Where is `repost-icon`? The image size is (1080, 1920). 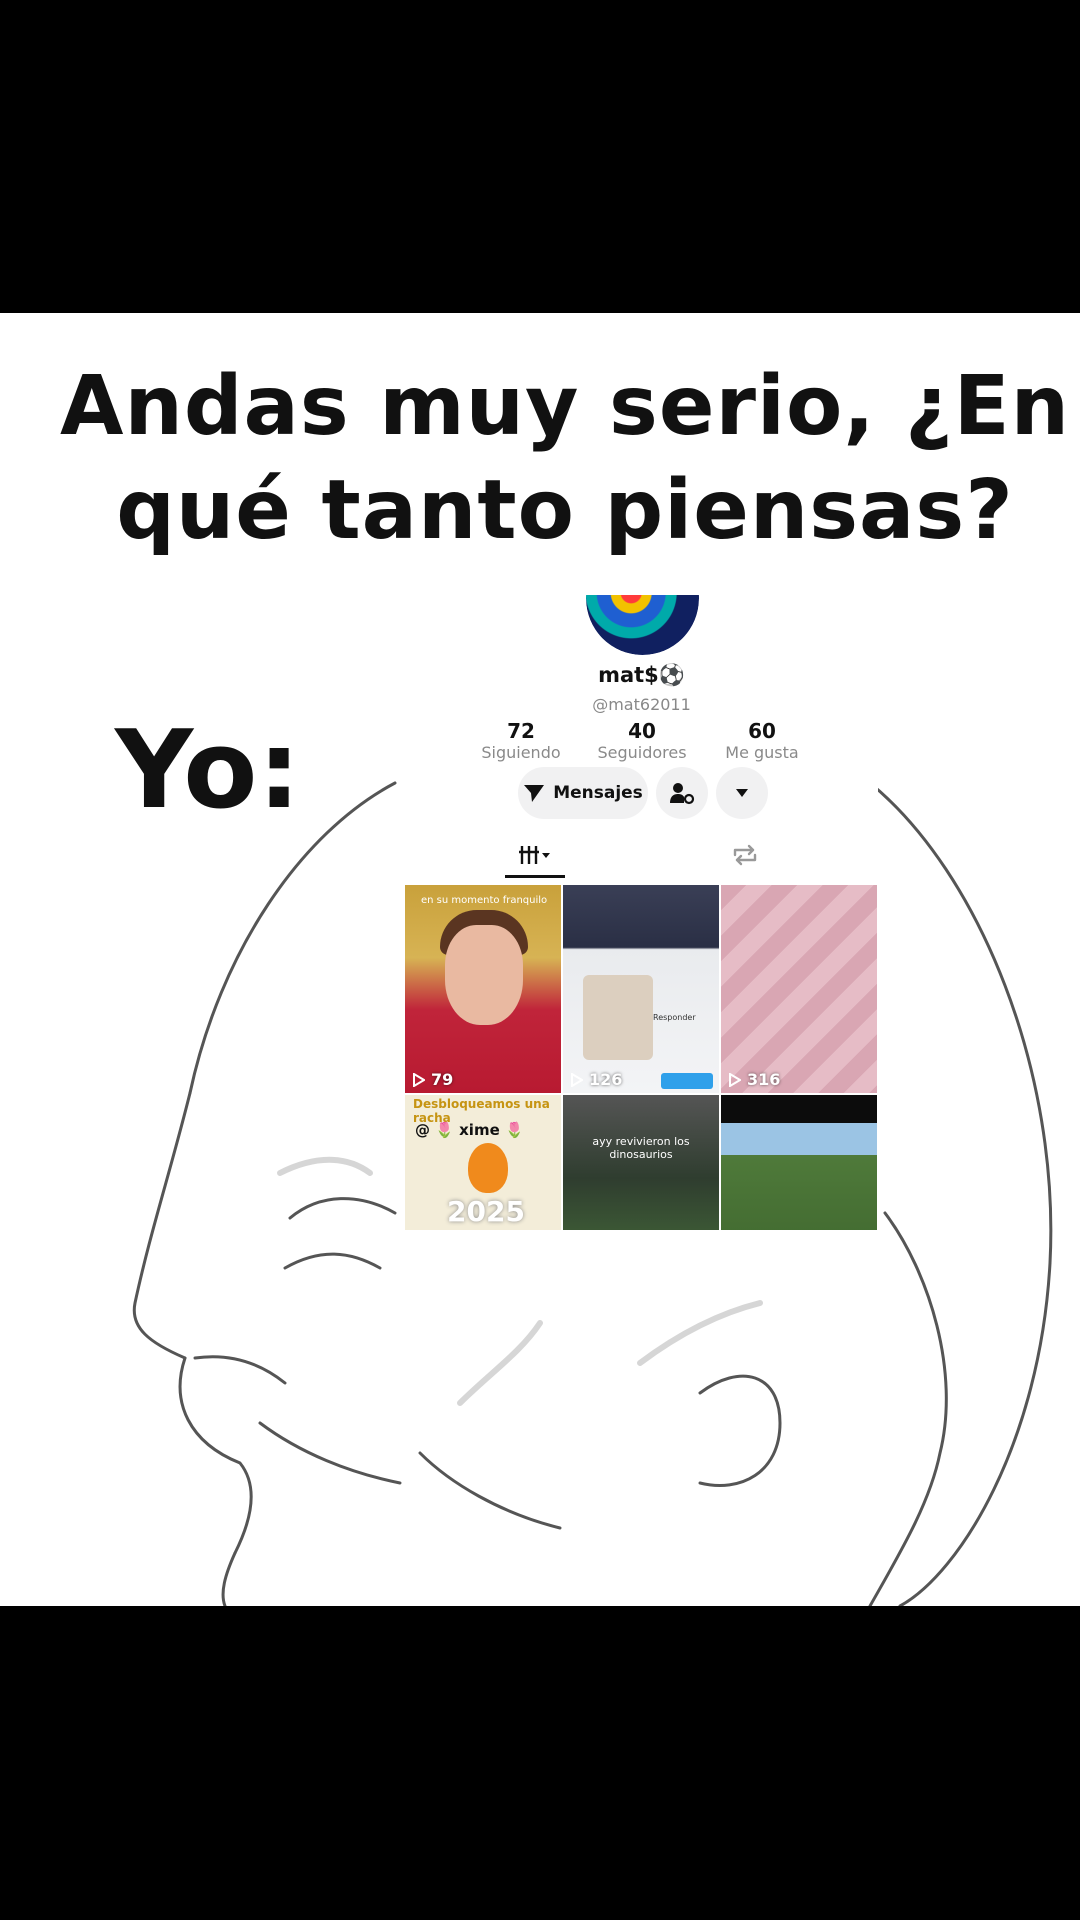 repost-icon is located at coordinates (745, 855).